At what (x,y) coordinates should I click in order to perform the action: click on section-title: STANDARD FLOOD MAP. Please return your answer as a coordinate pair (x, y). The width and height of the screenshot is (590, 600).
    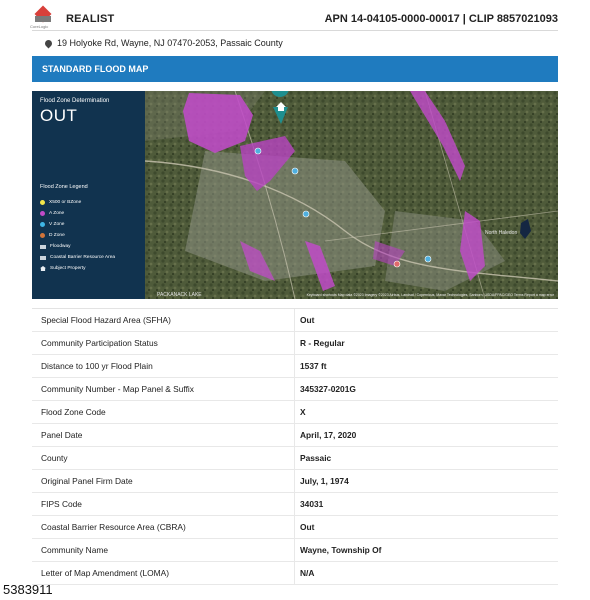
    Looking at the image, I should click on (95, 69).